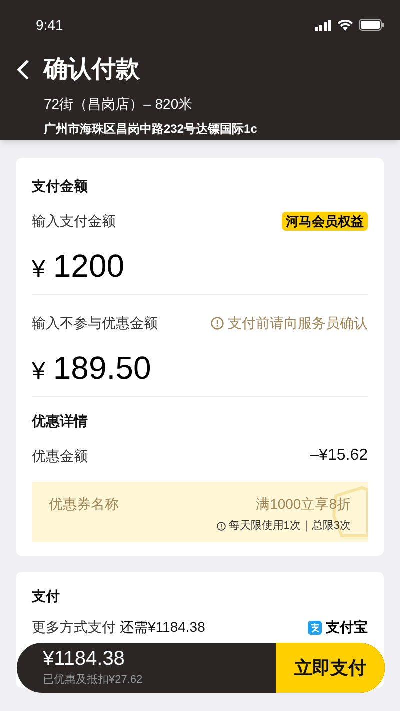 The width and height of the screenshot is (400, 711). What do you see at coordinates (119, 104) in the screenshot?
I see `store-name: 72街（昌岗店）– 820米` at bounding box center [119, 104].